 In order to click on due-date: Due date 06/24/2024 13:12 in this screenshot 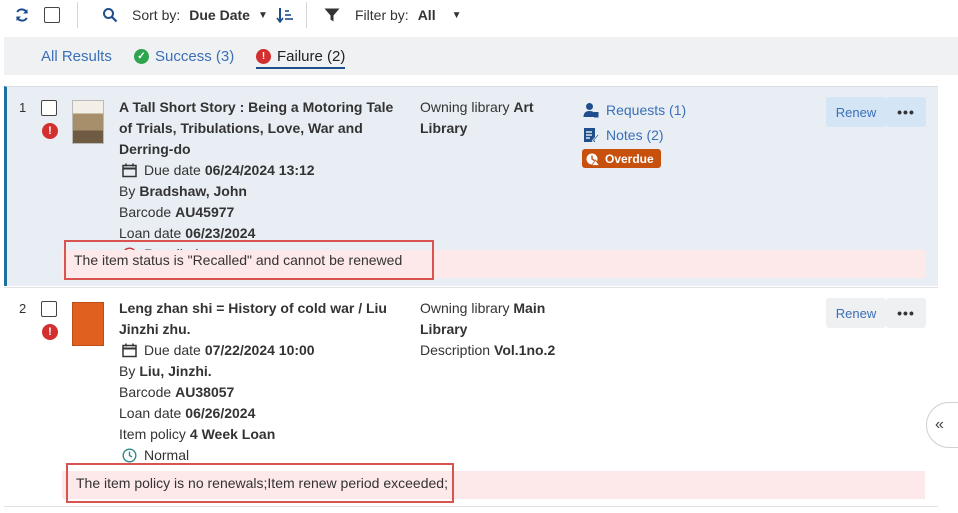, I will do `click(264, 170)`.